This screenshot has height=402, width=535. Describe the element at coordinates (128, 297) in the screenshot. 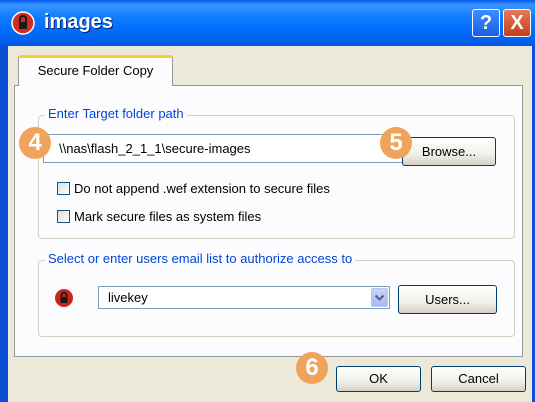

I see `selected-user-value: livekey` at that location.